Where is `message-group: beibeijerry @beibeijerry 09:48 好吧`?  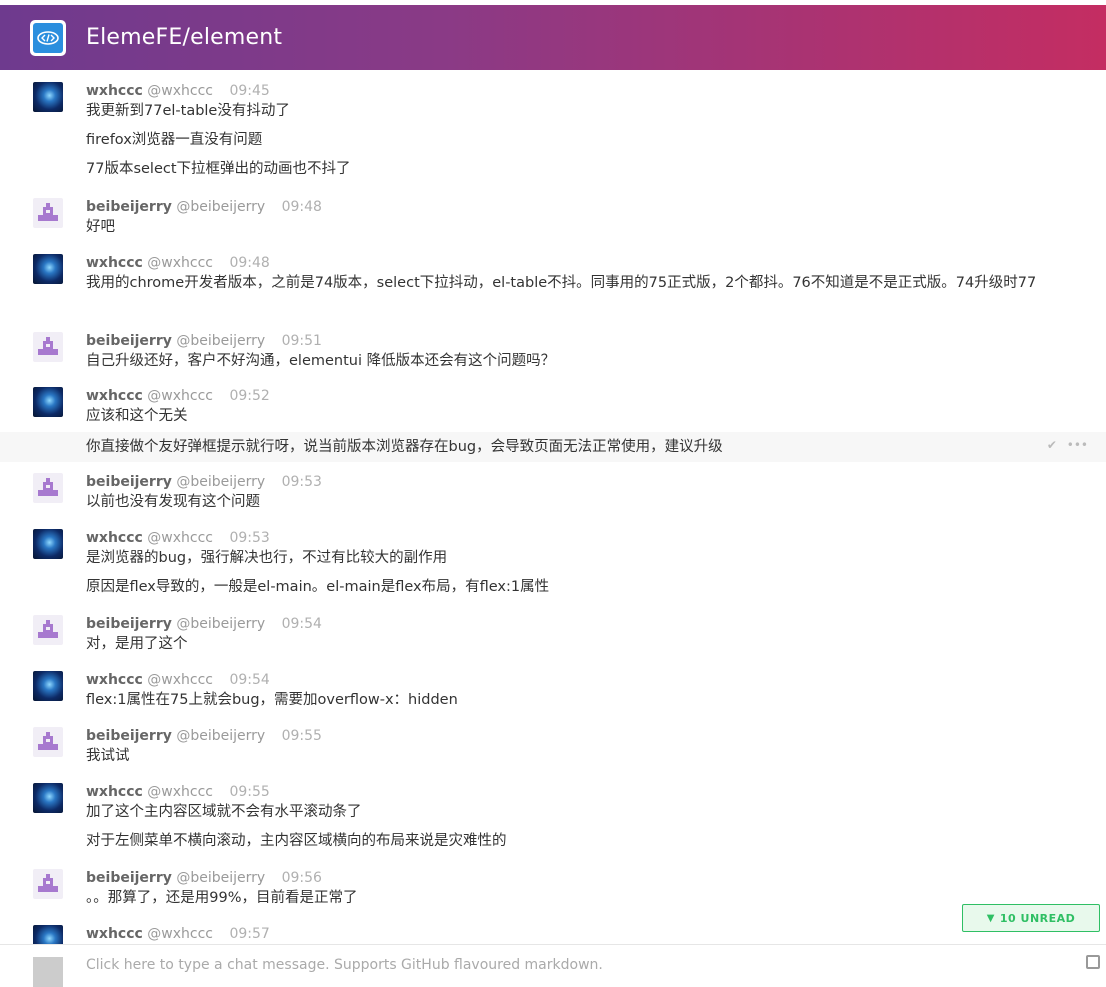
message-group: beibeijerry @beibeijerry 09:48 好吧 is located at coordinates (553, 219).